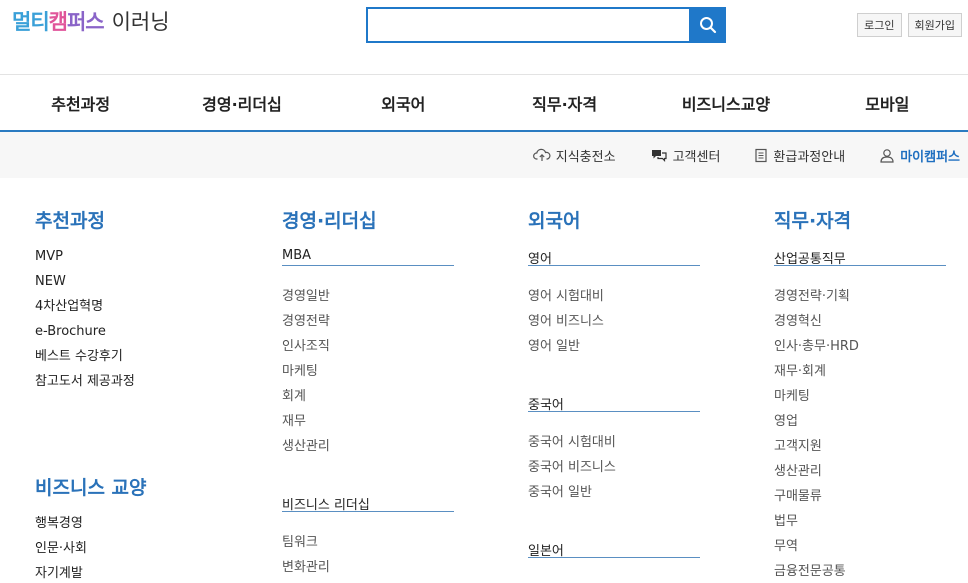  Describe the element at coordinates (61, 523) in the screenshot. I see `list-item: 행복경영` at that location.